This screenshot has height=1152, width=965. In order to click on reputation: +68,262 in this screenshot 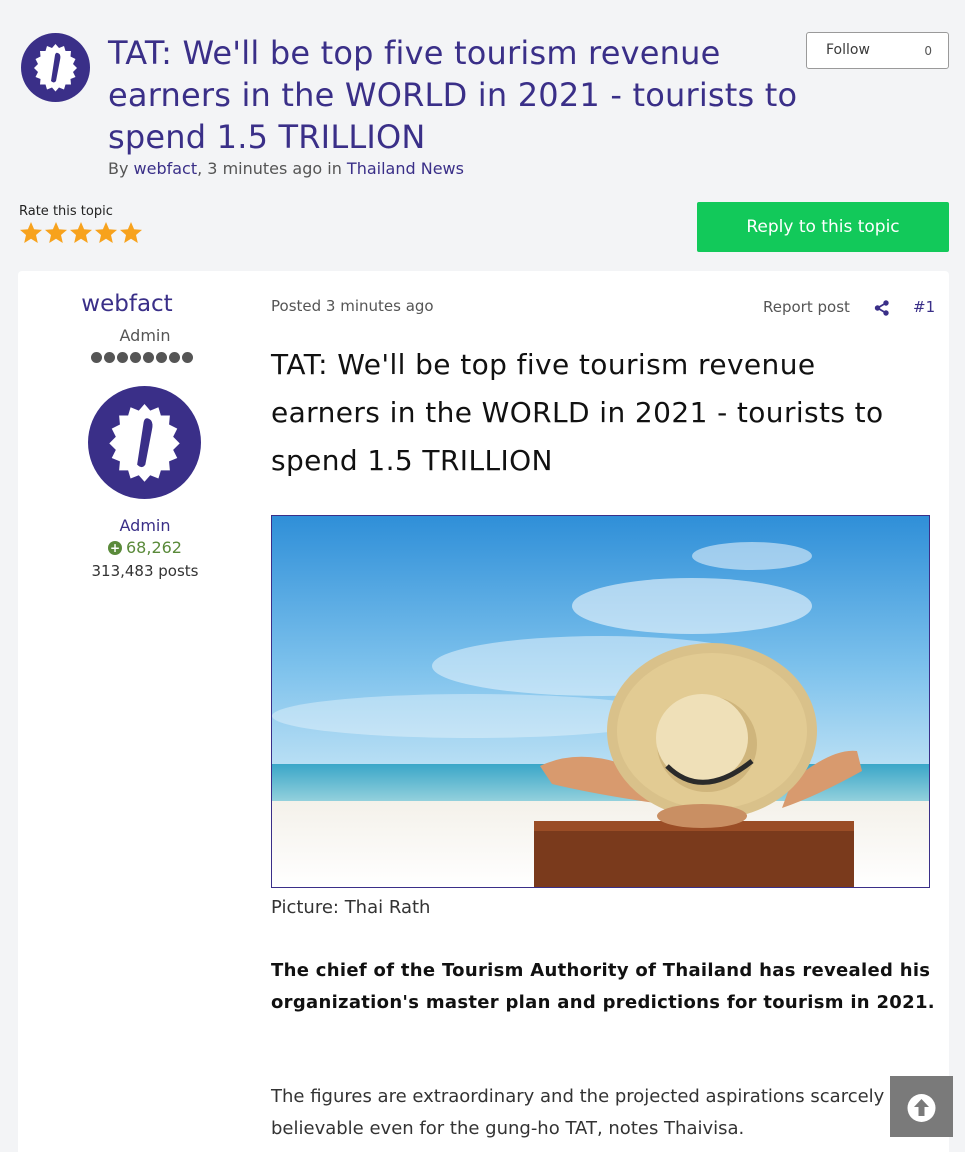, I will do `click(145, 547)`.